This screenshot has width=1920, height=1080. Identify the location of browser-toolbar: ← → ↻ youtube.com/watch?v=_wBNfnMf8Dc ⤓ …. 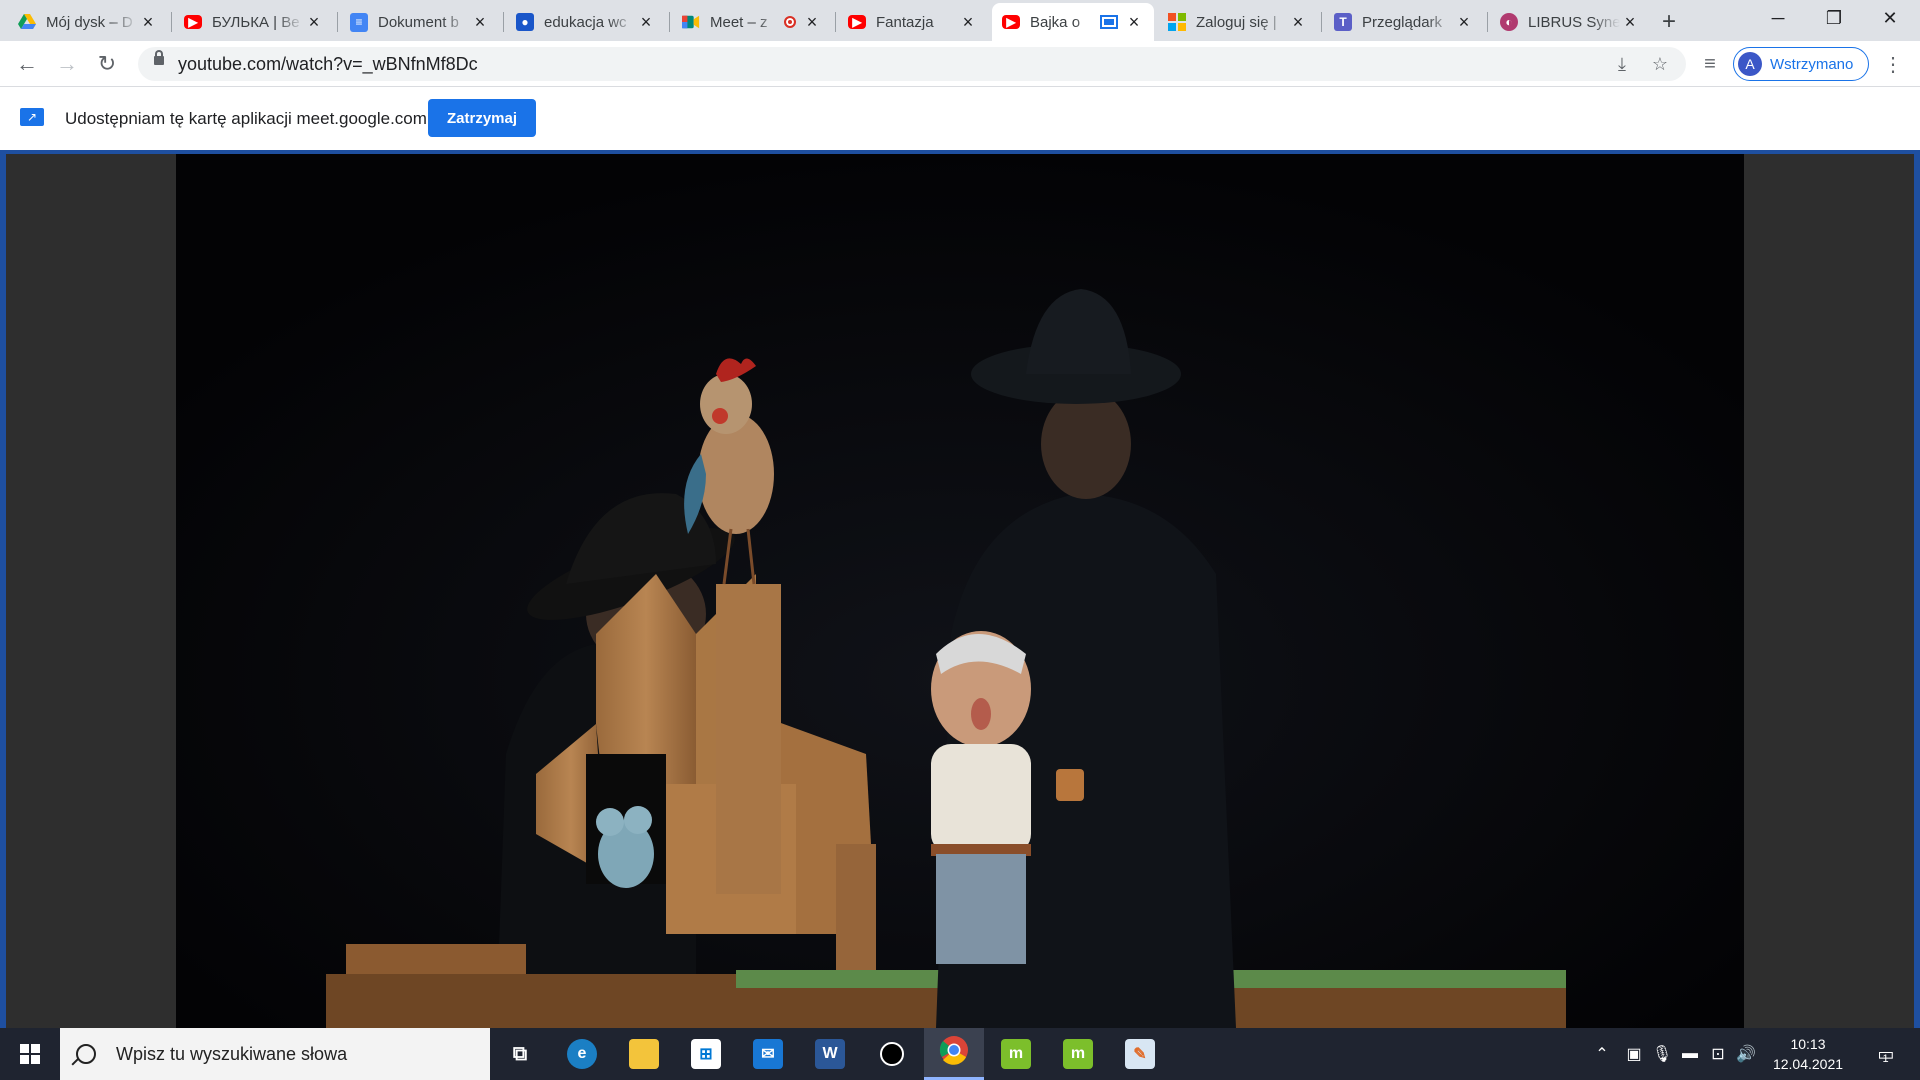
(960, 64).